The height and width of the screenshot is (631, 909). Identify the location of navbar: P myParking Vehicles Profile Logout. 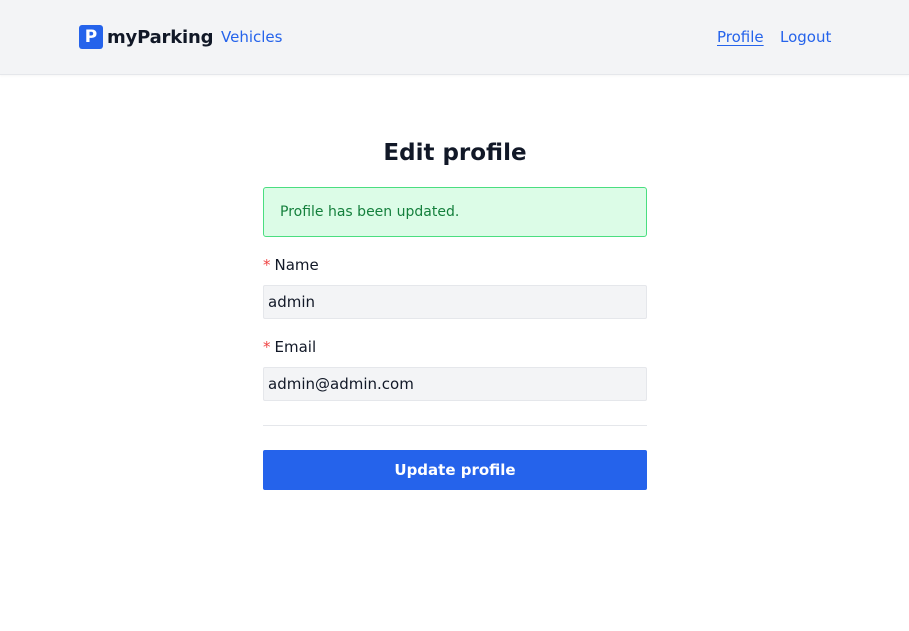
(454, 37).